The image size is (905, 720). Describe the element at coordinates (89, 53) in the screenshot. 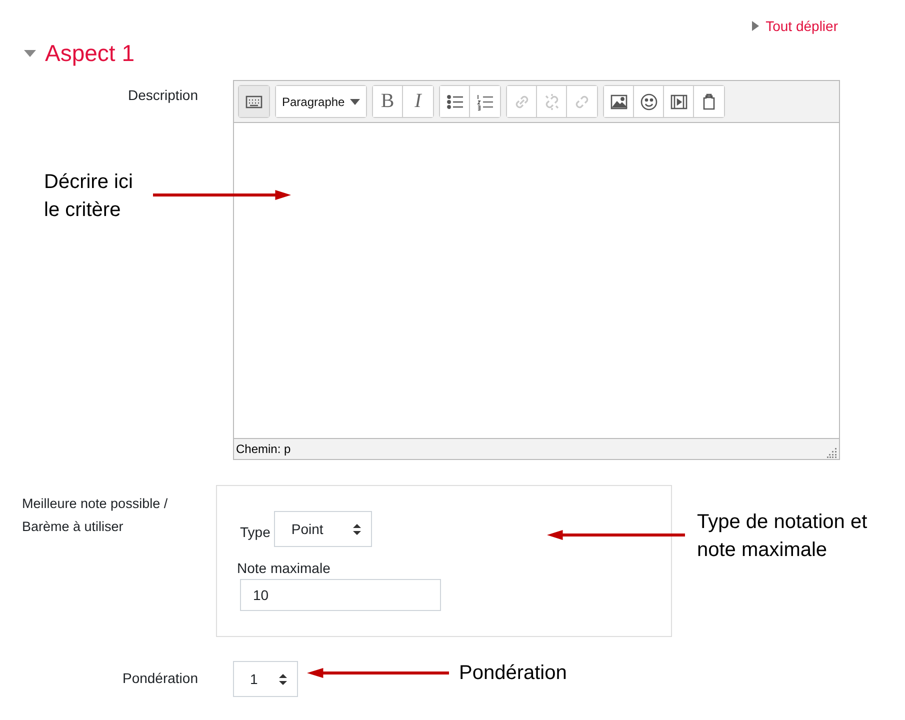

I see `section-title: Aspect 1` at that location.